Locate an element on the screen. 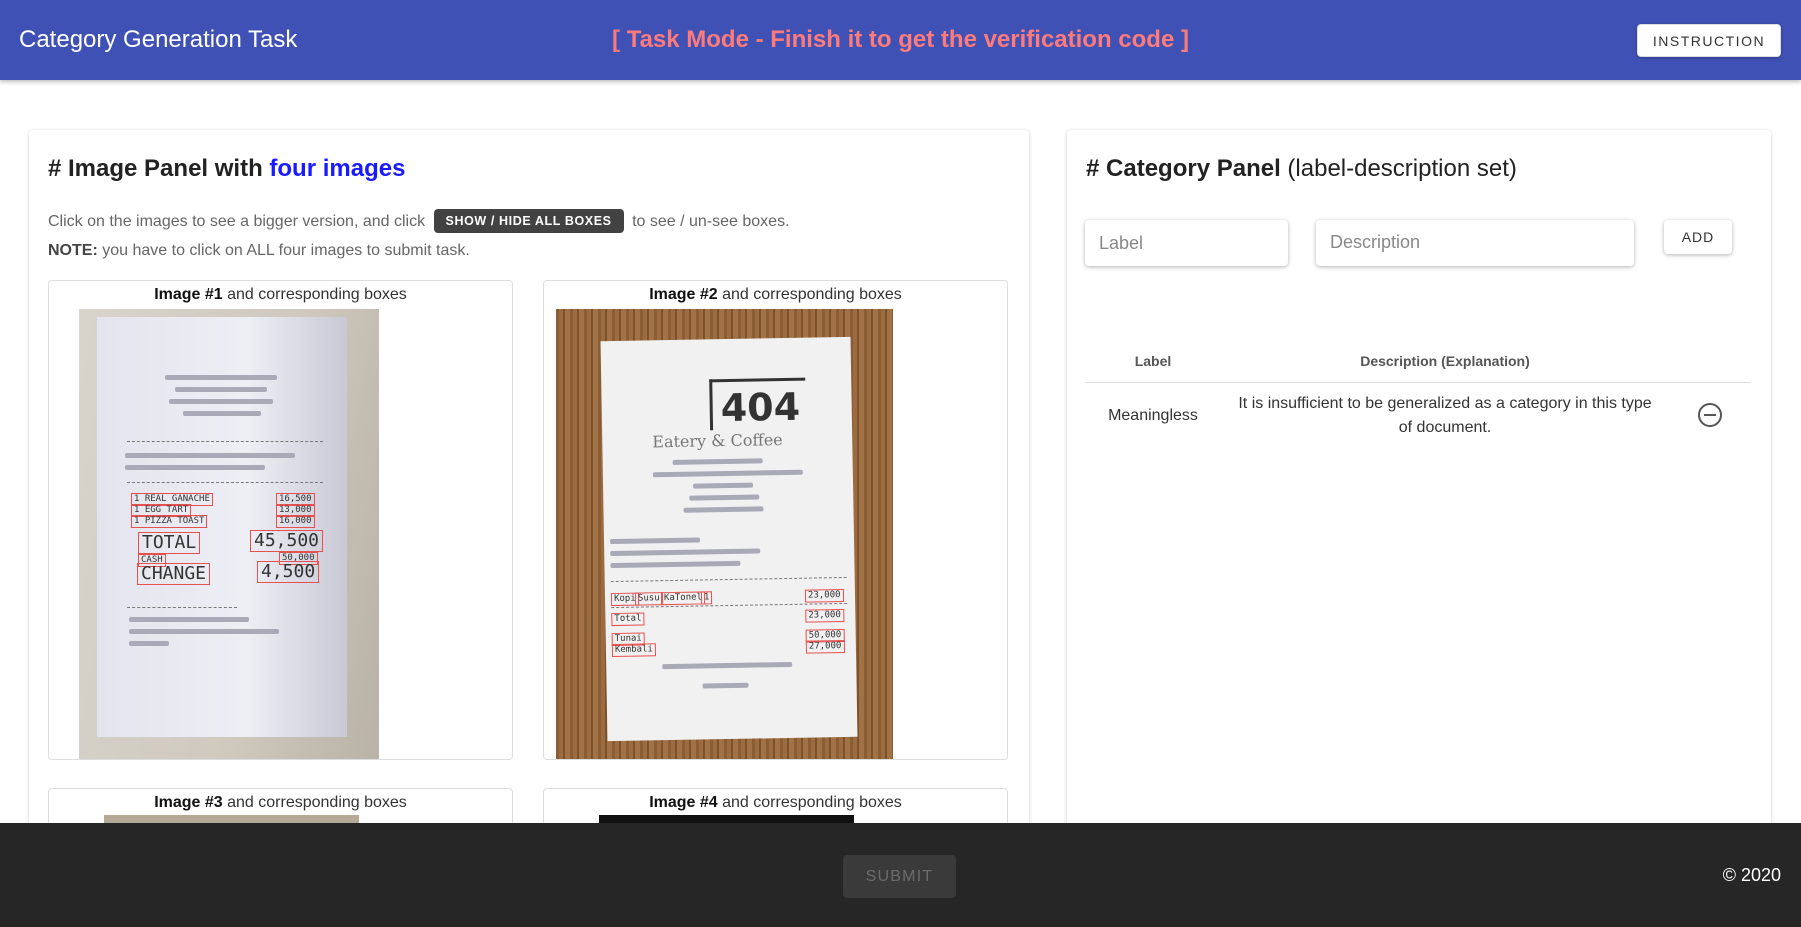  column-header-label: Label is located at coordinates (1153, 361).